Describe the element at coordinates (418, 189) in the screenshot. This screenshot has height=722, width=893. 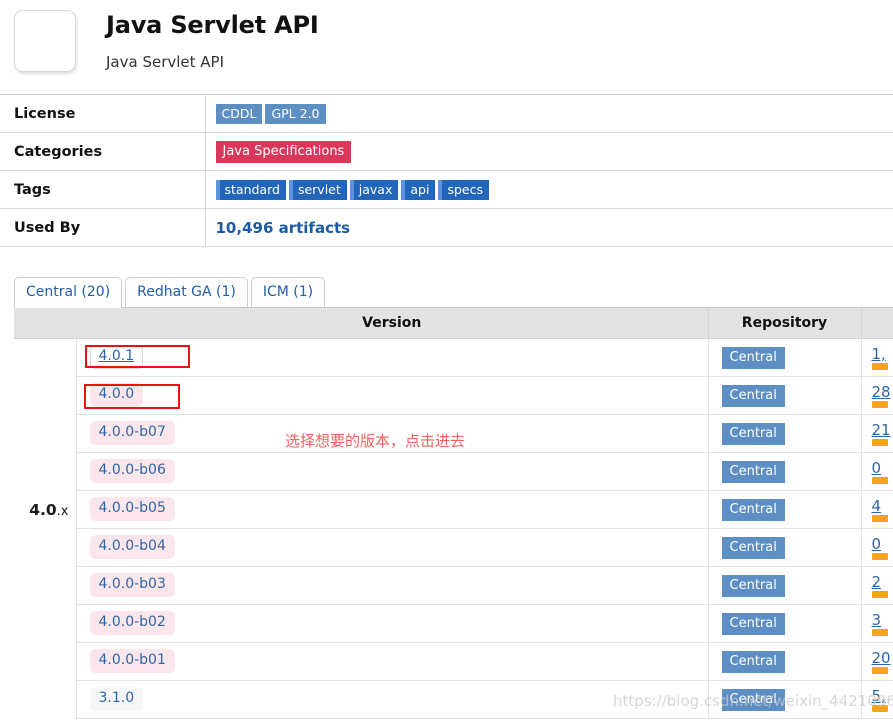
I see `tag-badge: api` at that location.